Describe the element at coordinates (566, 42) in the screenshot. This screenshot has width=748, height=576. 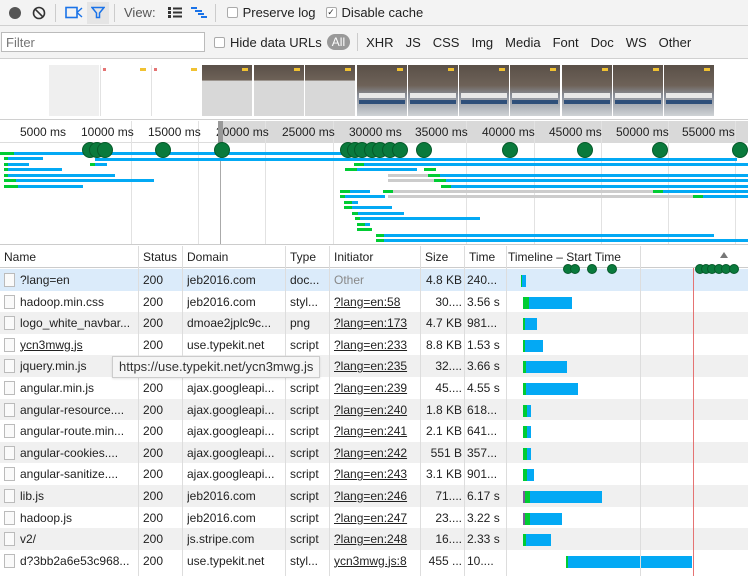
I see `type-filter-font: Font` at that location.